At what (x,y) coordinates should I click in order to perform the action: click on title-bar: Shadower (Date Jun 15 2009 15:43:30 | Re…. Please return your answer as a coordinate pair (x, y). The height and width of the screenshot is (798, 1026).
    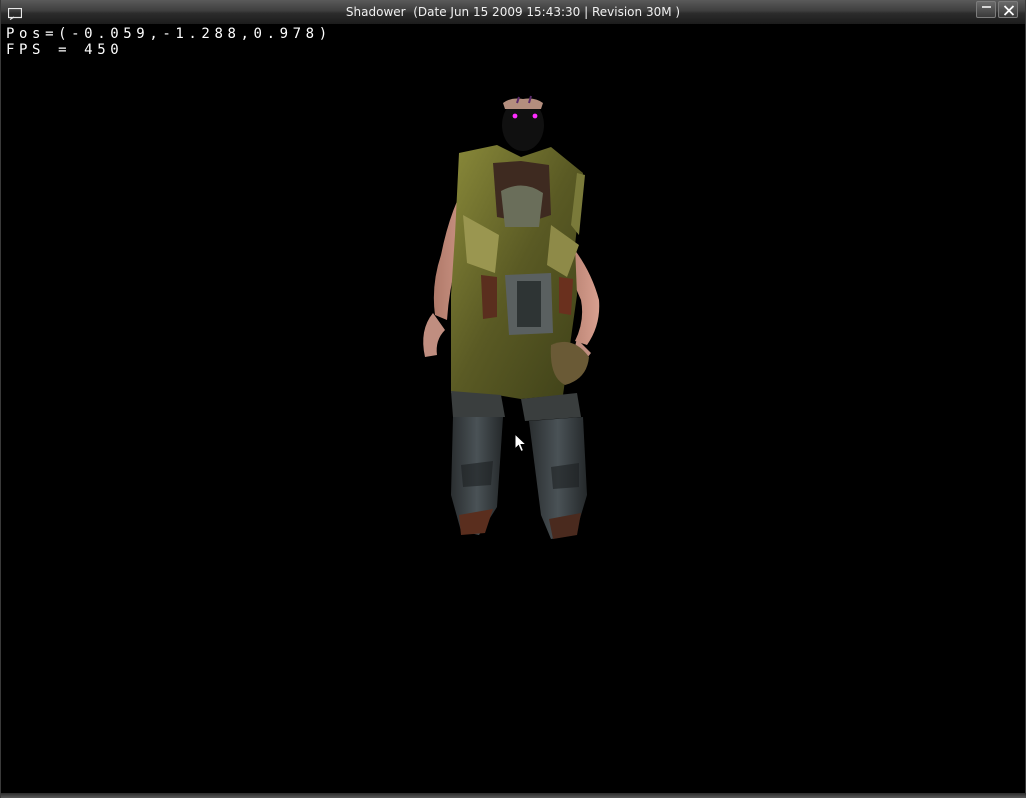
    Looking at the image, I should click on (513, 12).